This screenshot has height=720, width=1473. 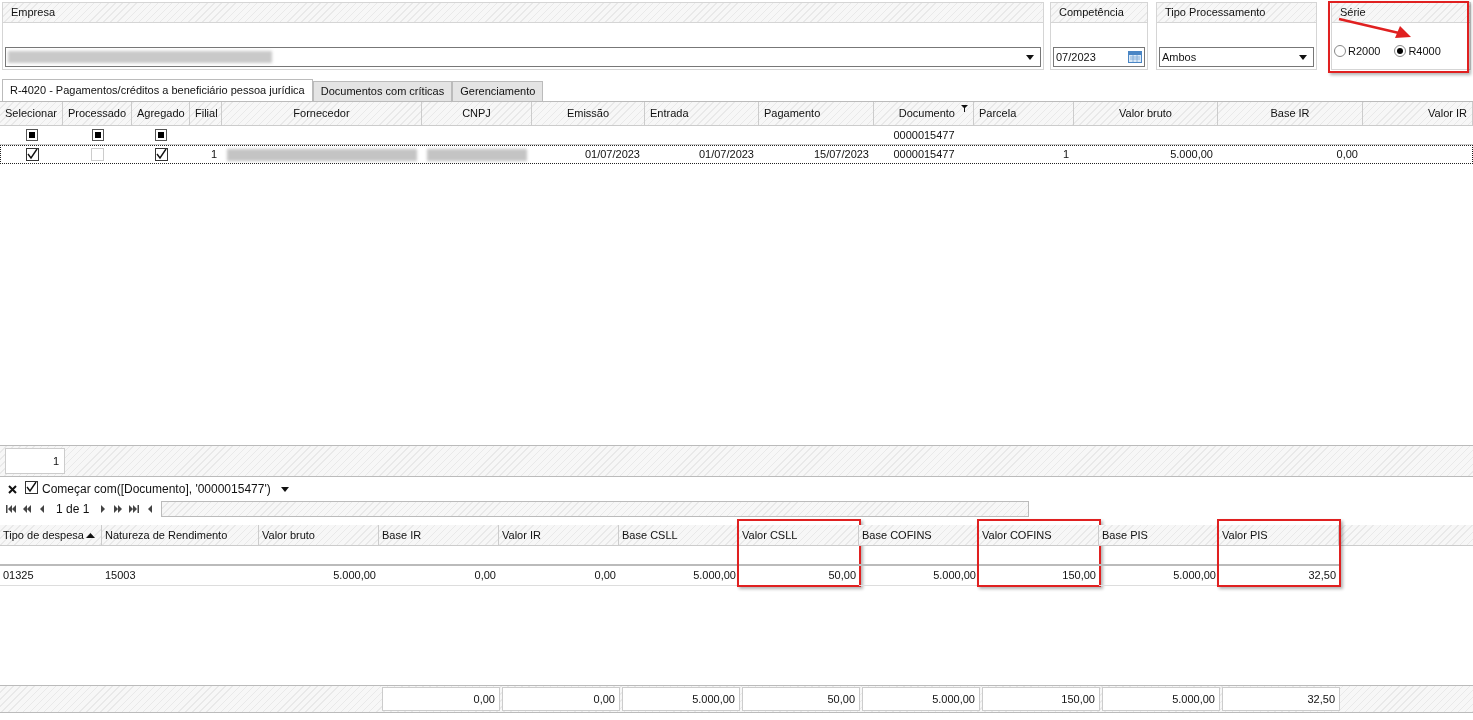 What do you see at coordinates (12, 489) in the screenshot?
I see `close-icon` at bounding box center [12, 489].